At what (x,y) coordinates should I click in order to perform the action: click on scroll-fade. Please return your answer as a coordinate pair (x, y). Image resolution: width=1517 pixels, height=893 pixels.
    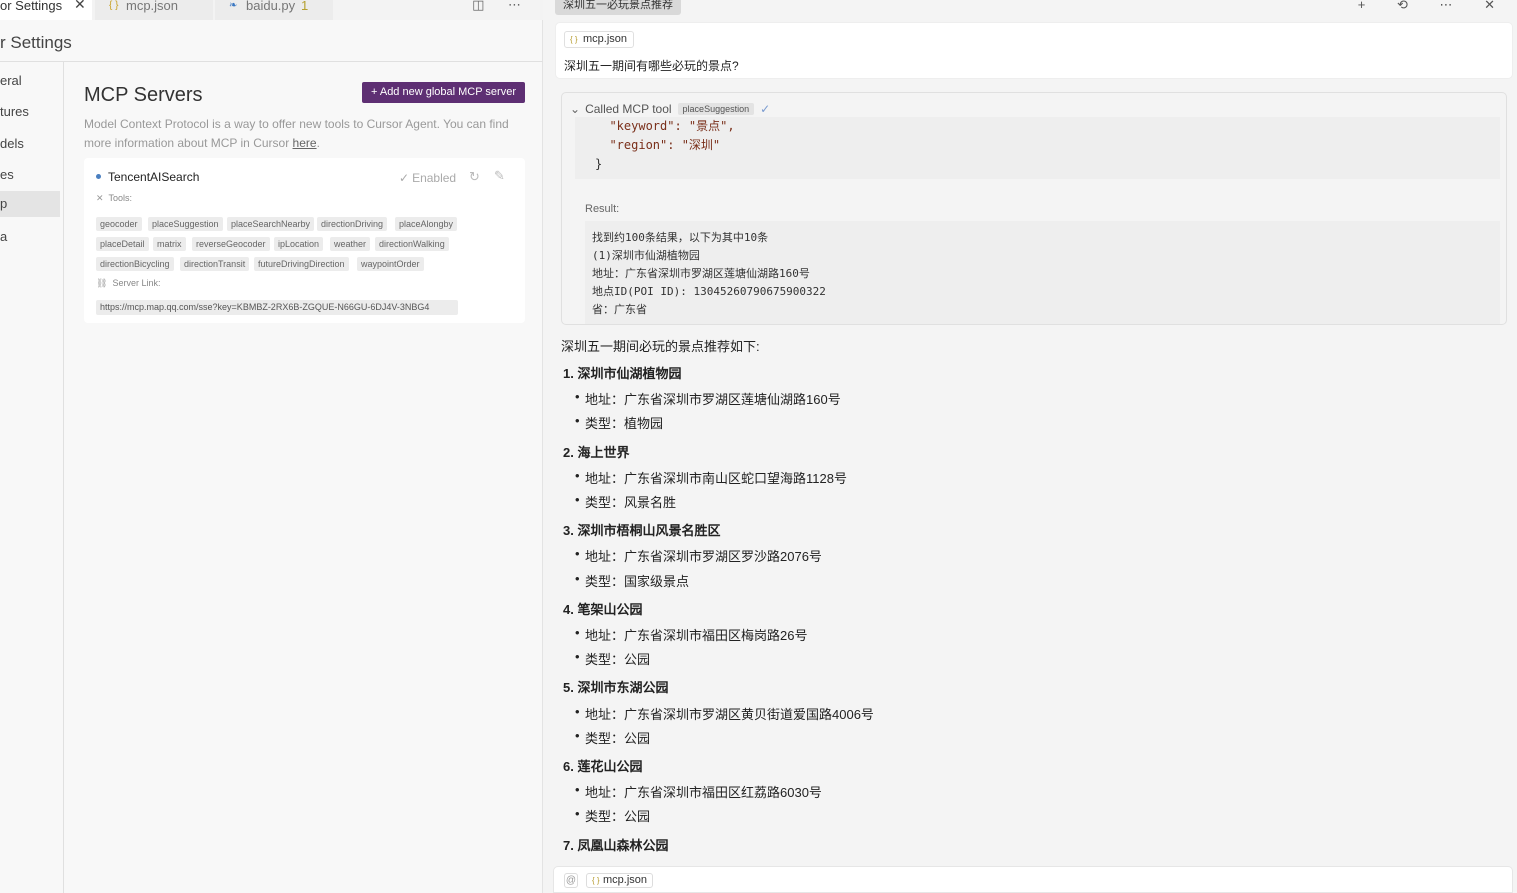
    Looking at the image, I should click on (1030, 861).